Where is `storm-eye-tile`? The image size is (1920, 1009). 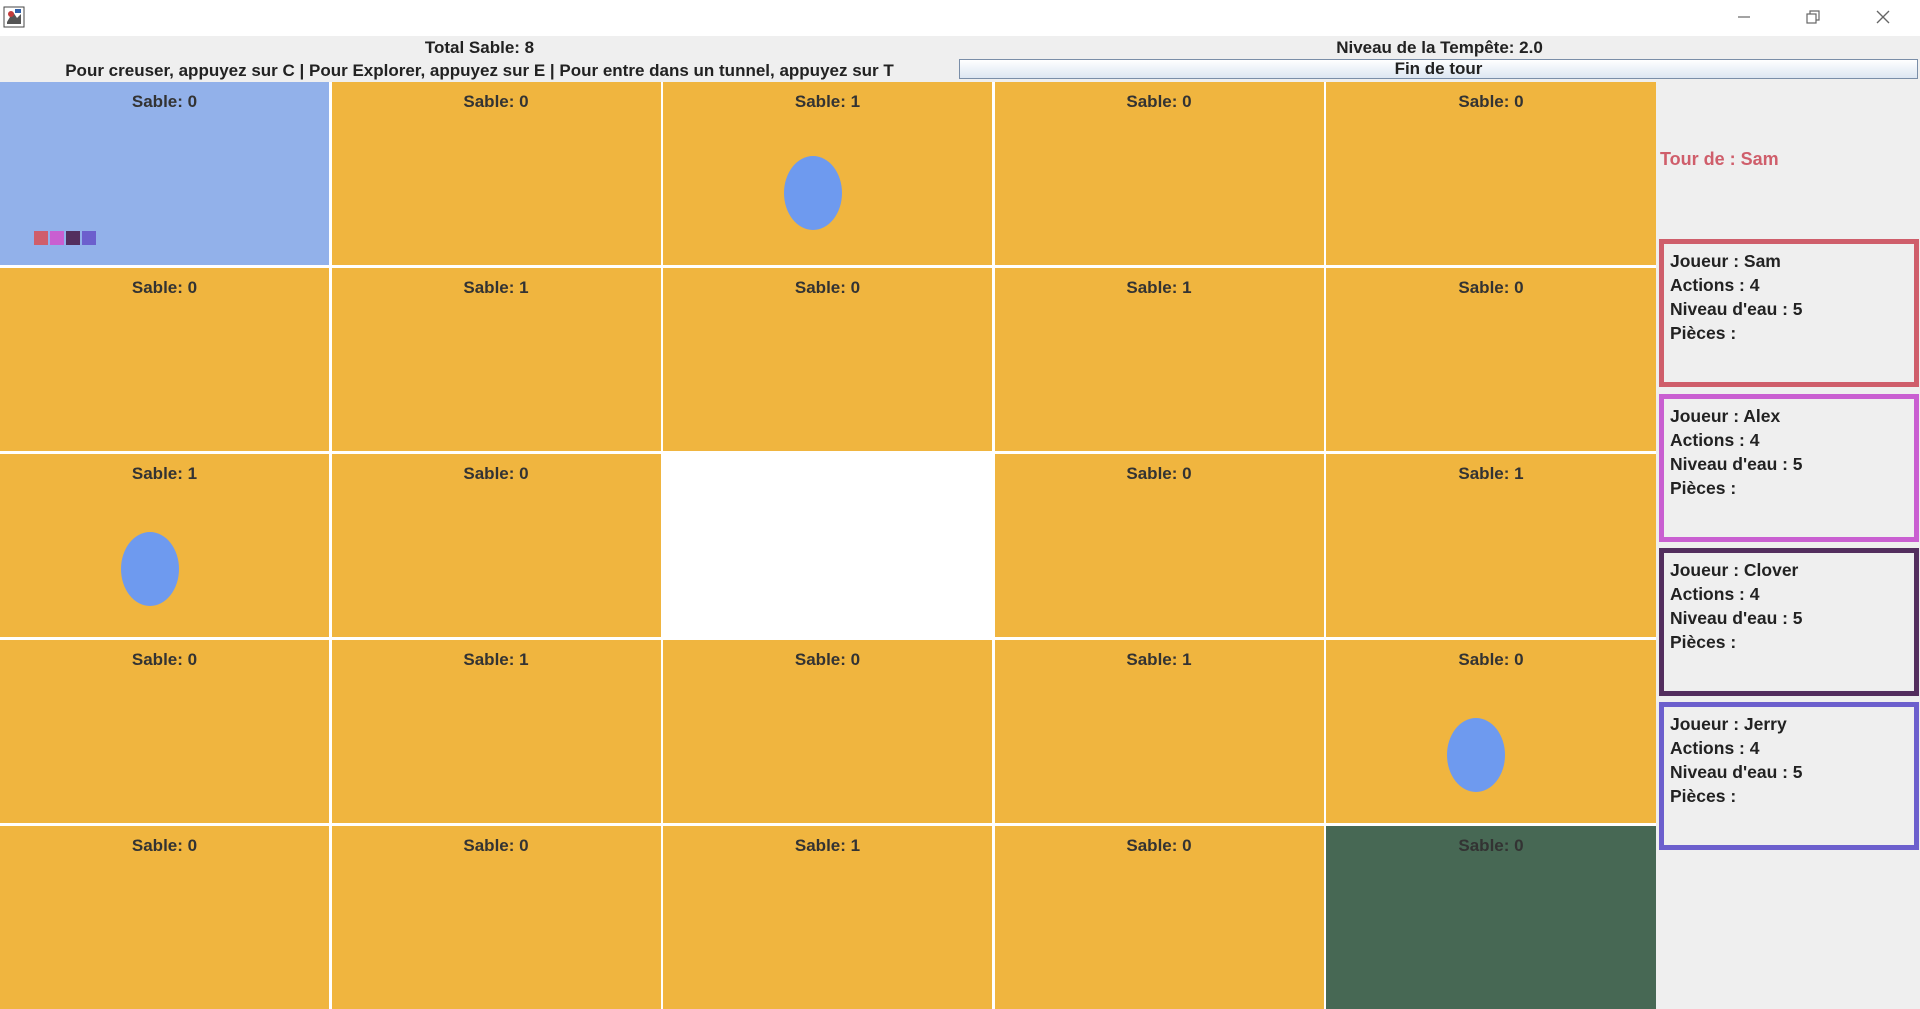
storm-eye-tile is located at coordinates (827, 545).